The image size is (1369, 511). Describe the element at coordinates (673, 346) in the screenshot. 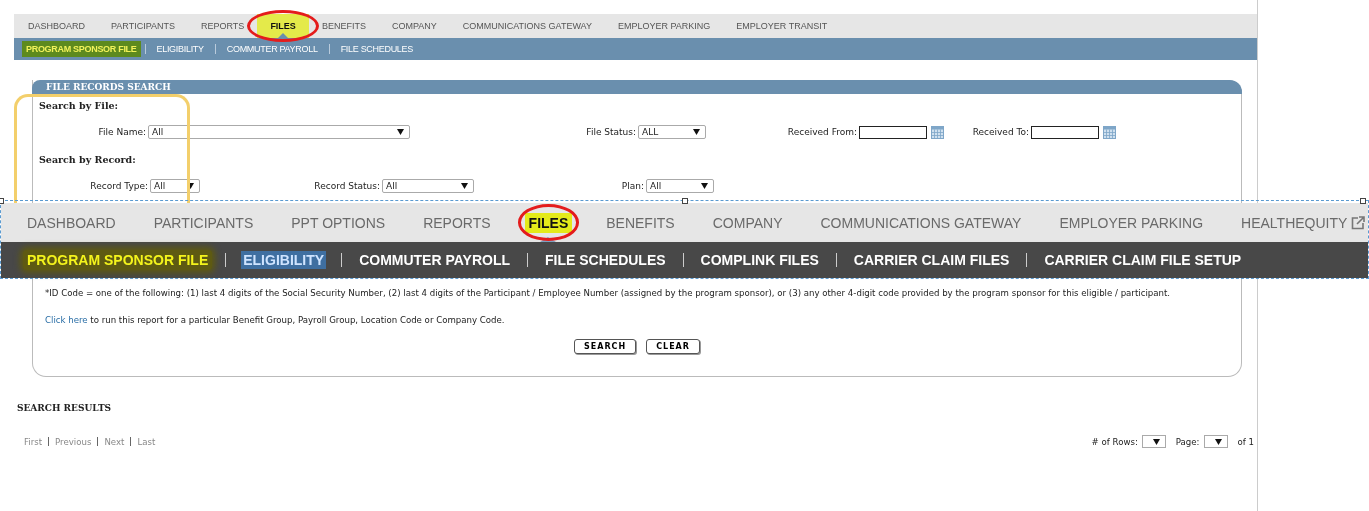

I see `form-button: CLEAR` at that location.